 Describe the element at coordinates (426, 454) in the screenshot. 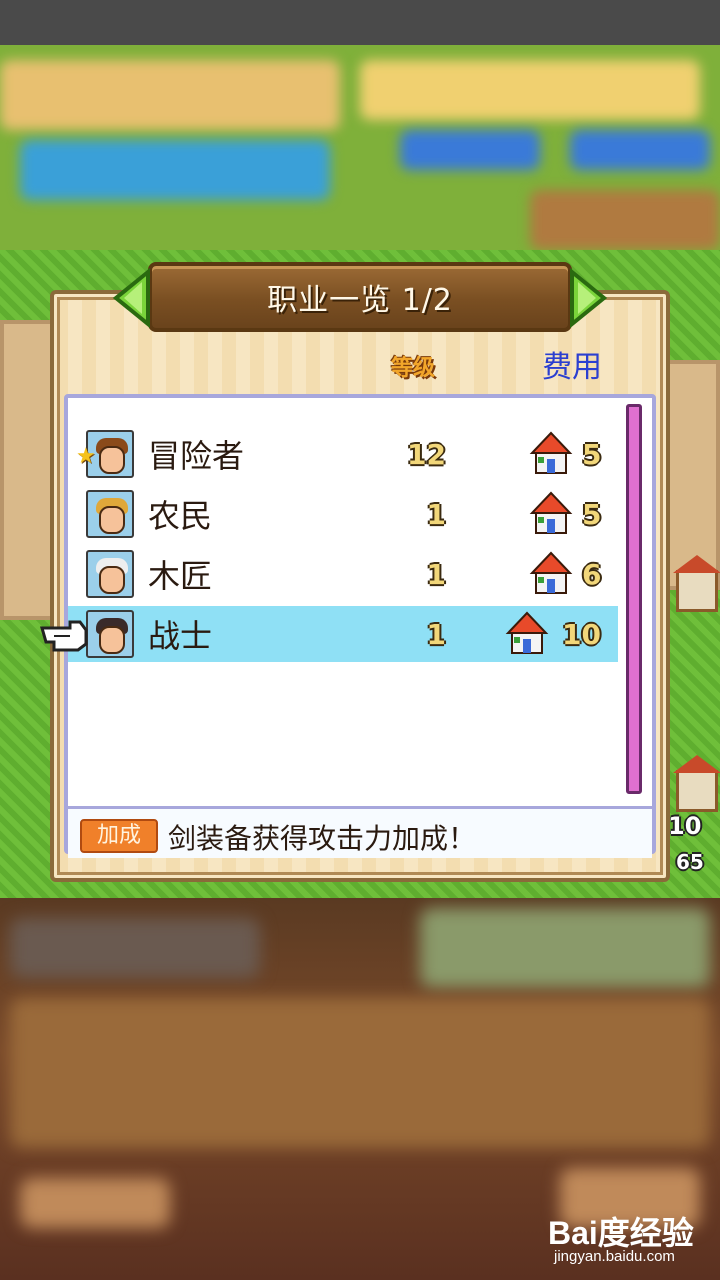

I see `job-level: 12` at that location.